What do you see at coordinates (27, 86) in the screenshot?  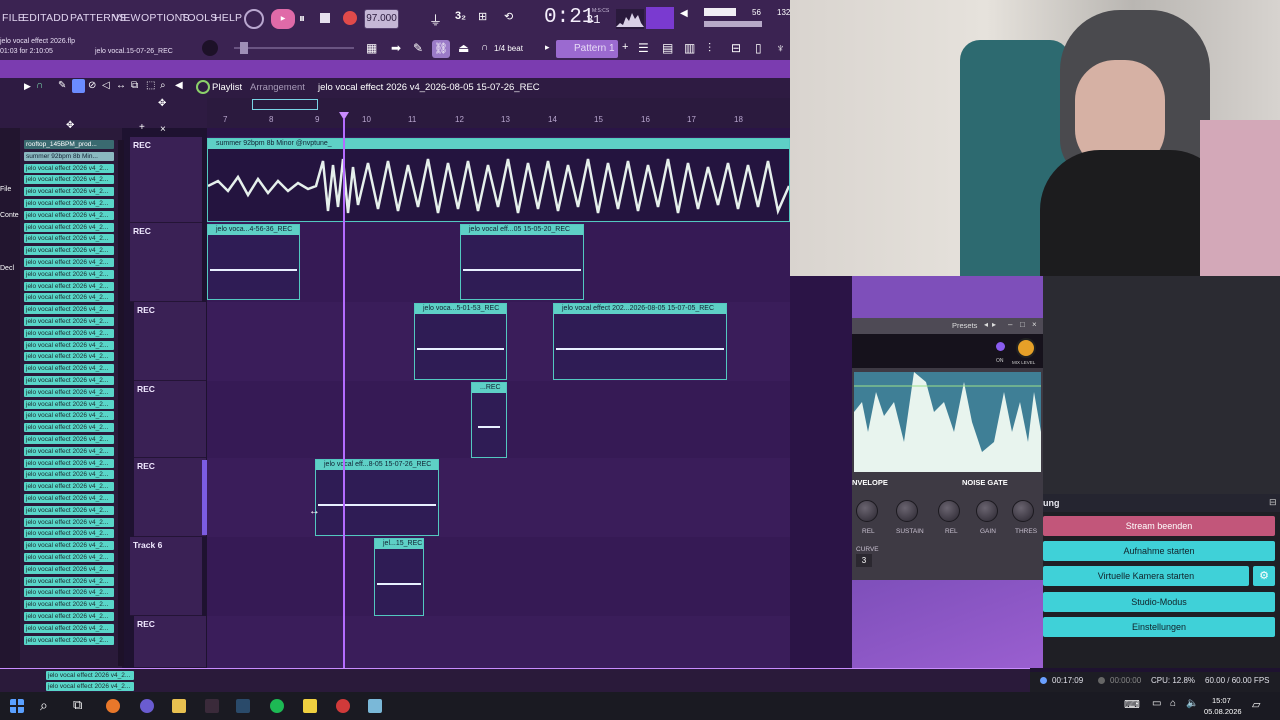 I see `playlist-arrow-icon: ▶` at bounding box center [27, 86].